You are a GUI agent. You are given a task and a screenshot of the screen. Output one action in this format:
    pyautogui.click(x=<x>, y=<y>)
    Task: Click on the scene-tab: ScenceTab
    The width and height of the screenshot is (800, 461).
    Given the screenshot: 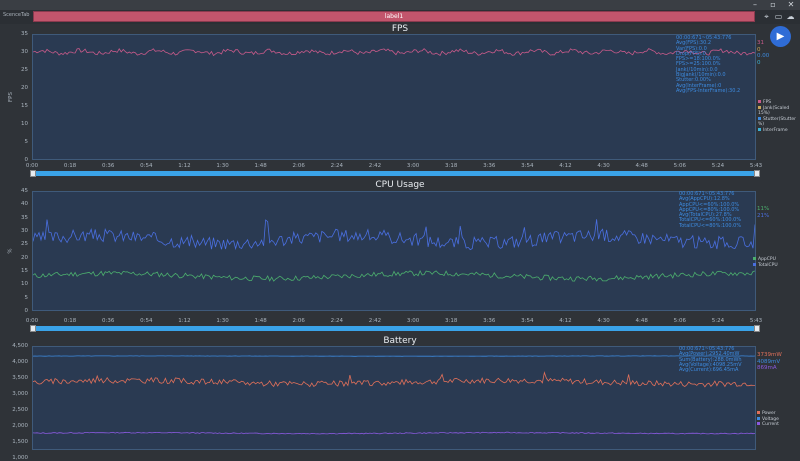 What is the action you would take?
    pyautogui.click(x=16, y=15)
    